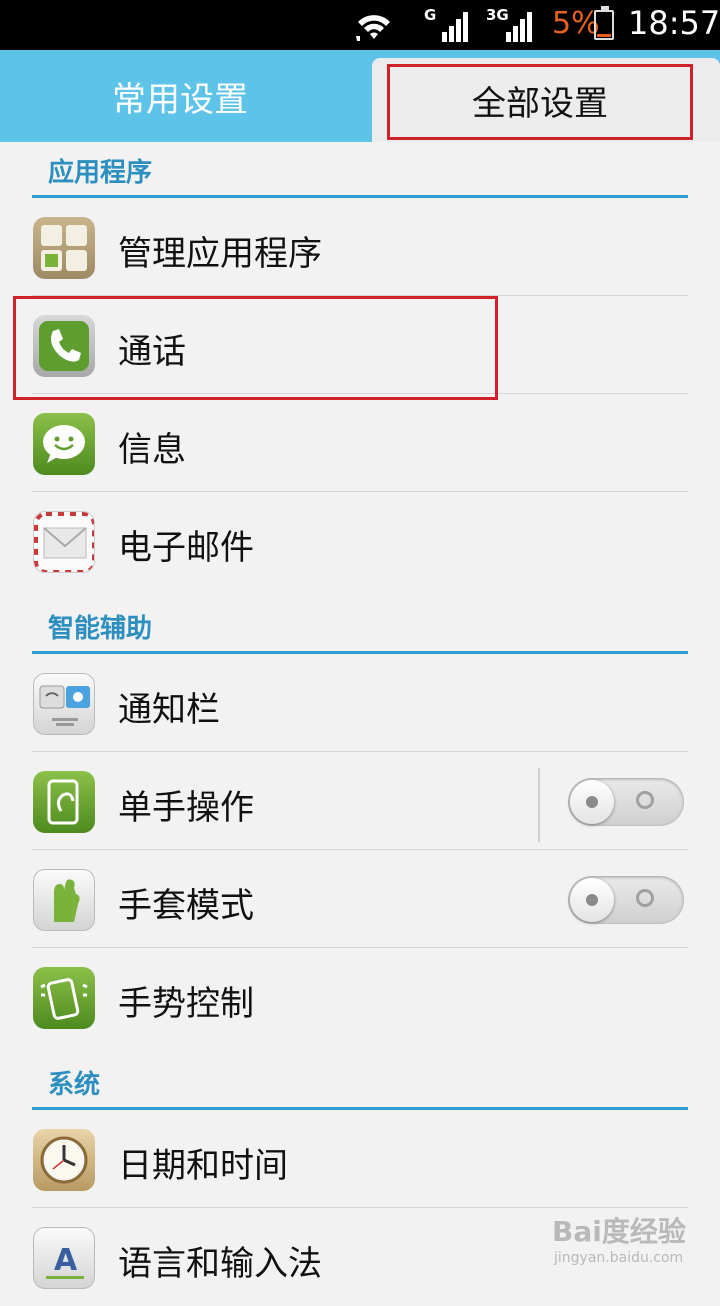 Image resolution: width=720 pixels, height=1306 pixels. Describe the element at coordinates (169, 710) in the screenshot. I see `row-label: 通知栏` at that location.